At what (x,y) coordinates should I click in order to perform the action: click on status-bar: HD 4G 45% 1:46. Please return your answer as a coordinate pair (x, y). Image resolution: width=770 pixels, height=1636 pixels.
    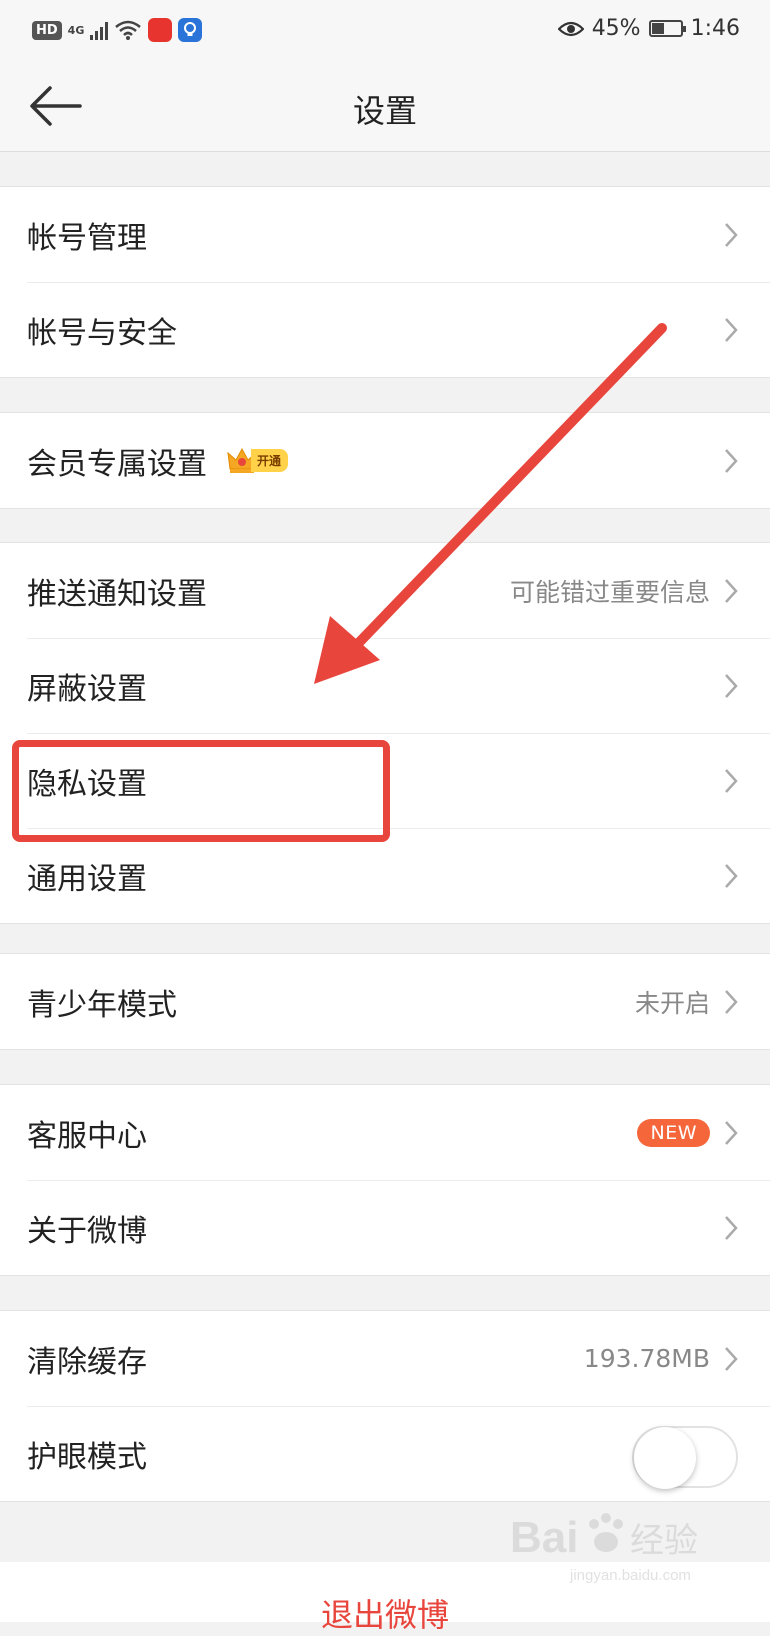
    Looking at the image, I should click on (385, 30).